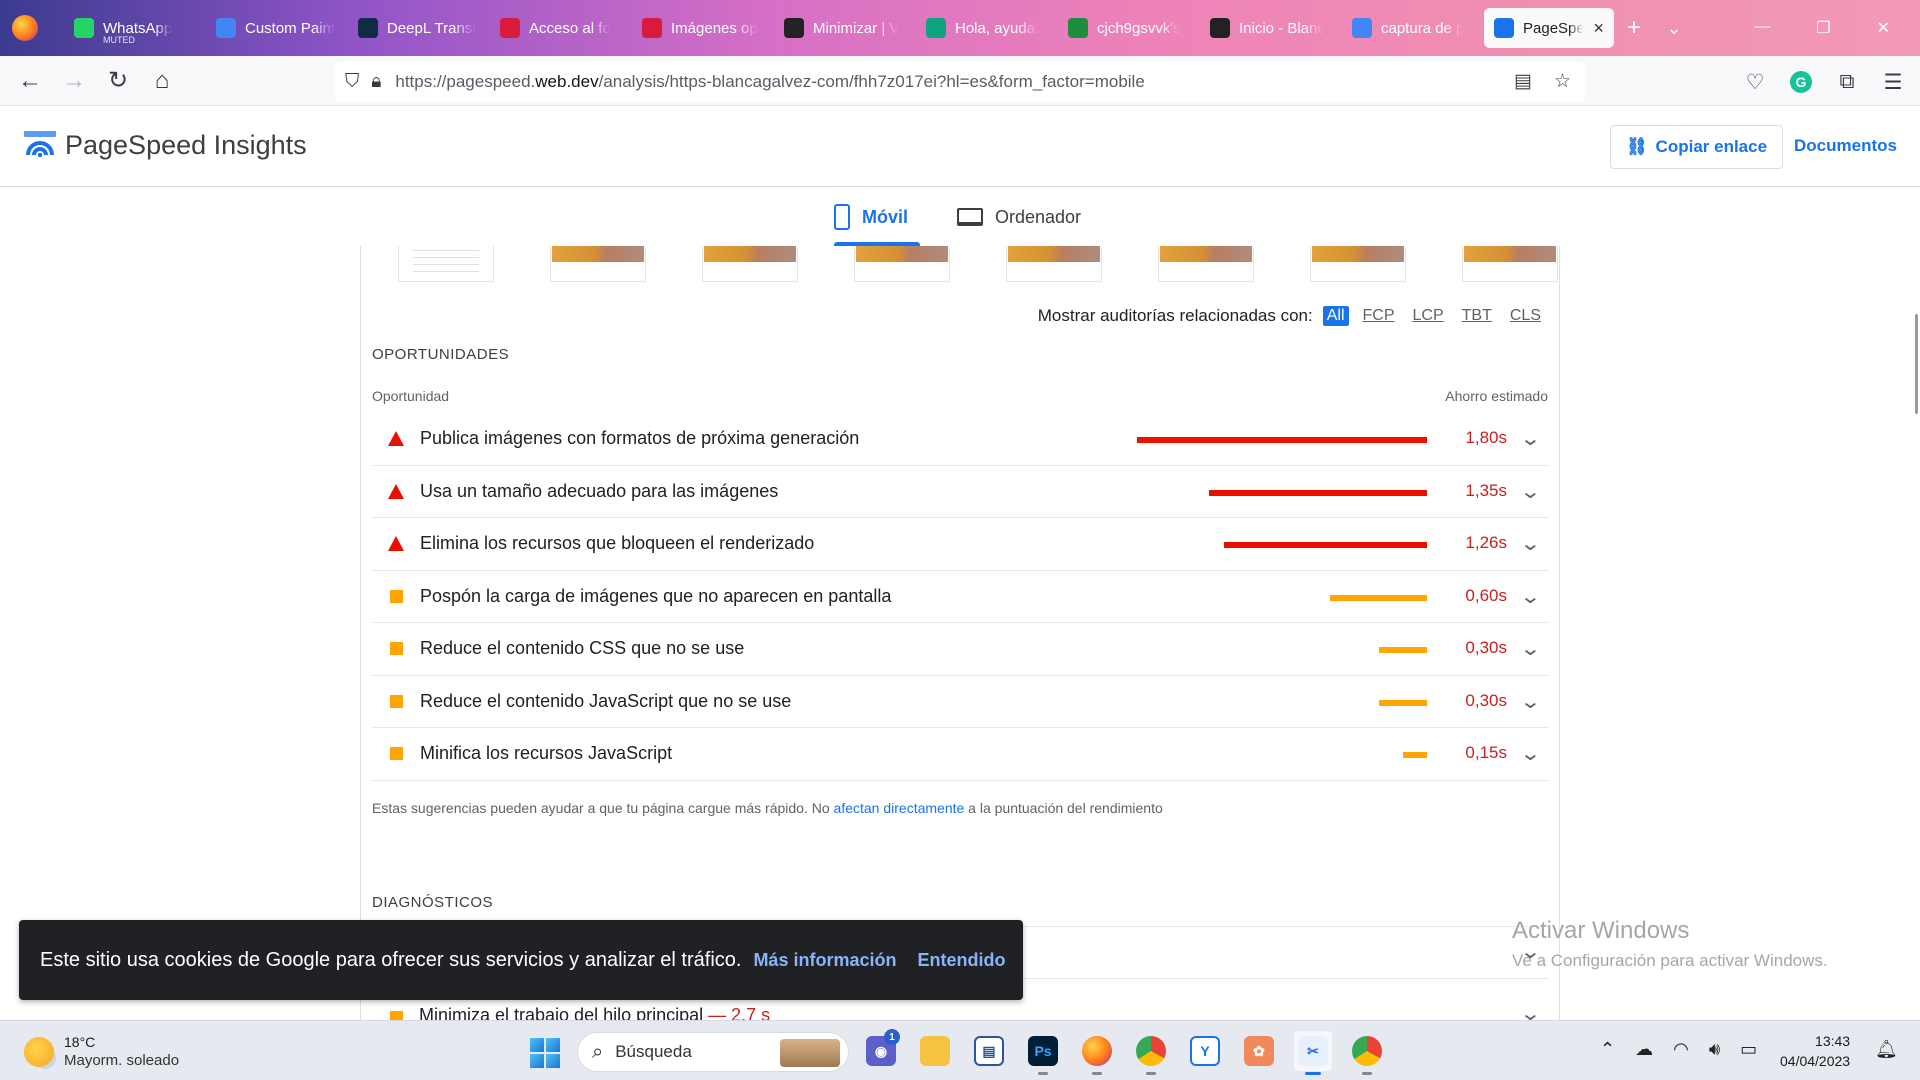 This screenshot has width=1920, height=1080. What do you see at coordinates (1886, 1049) in the screenshot?
I see `notifications-icon: 🔔︎` at bounding box center [1886, 1049].